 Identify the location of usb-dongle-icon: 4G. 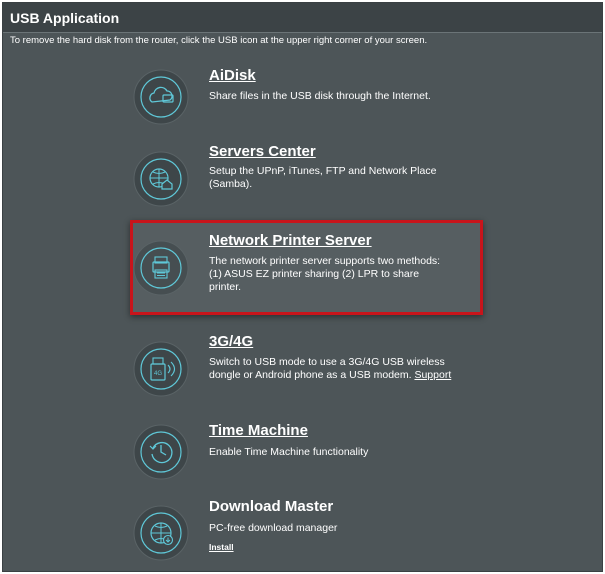
(161, 369).